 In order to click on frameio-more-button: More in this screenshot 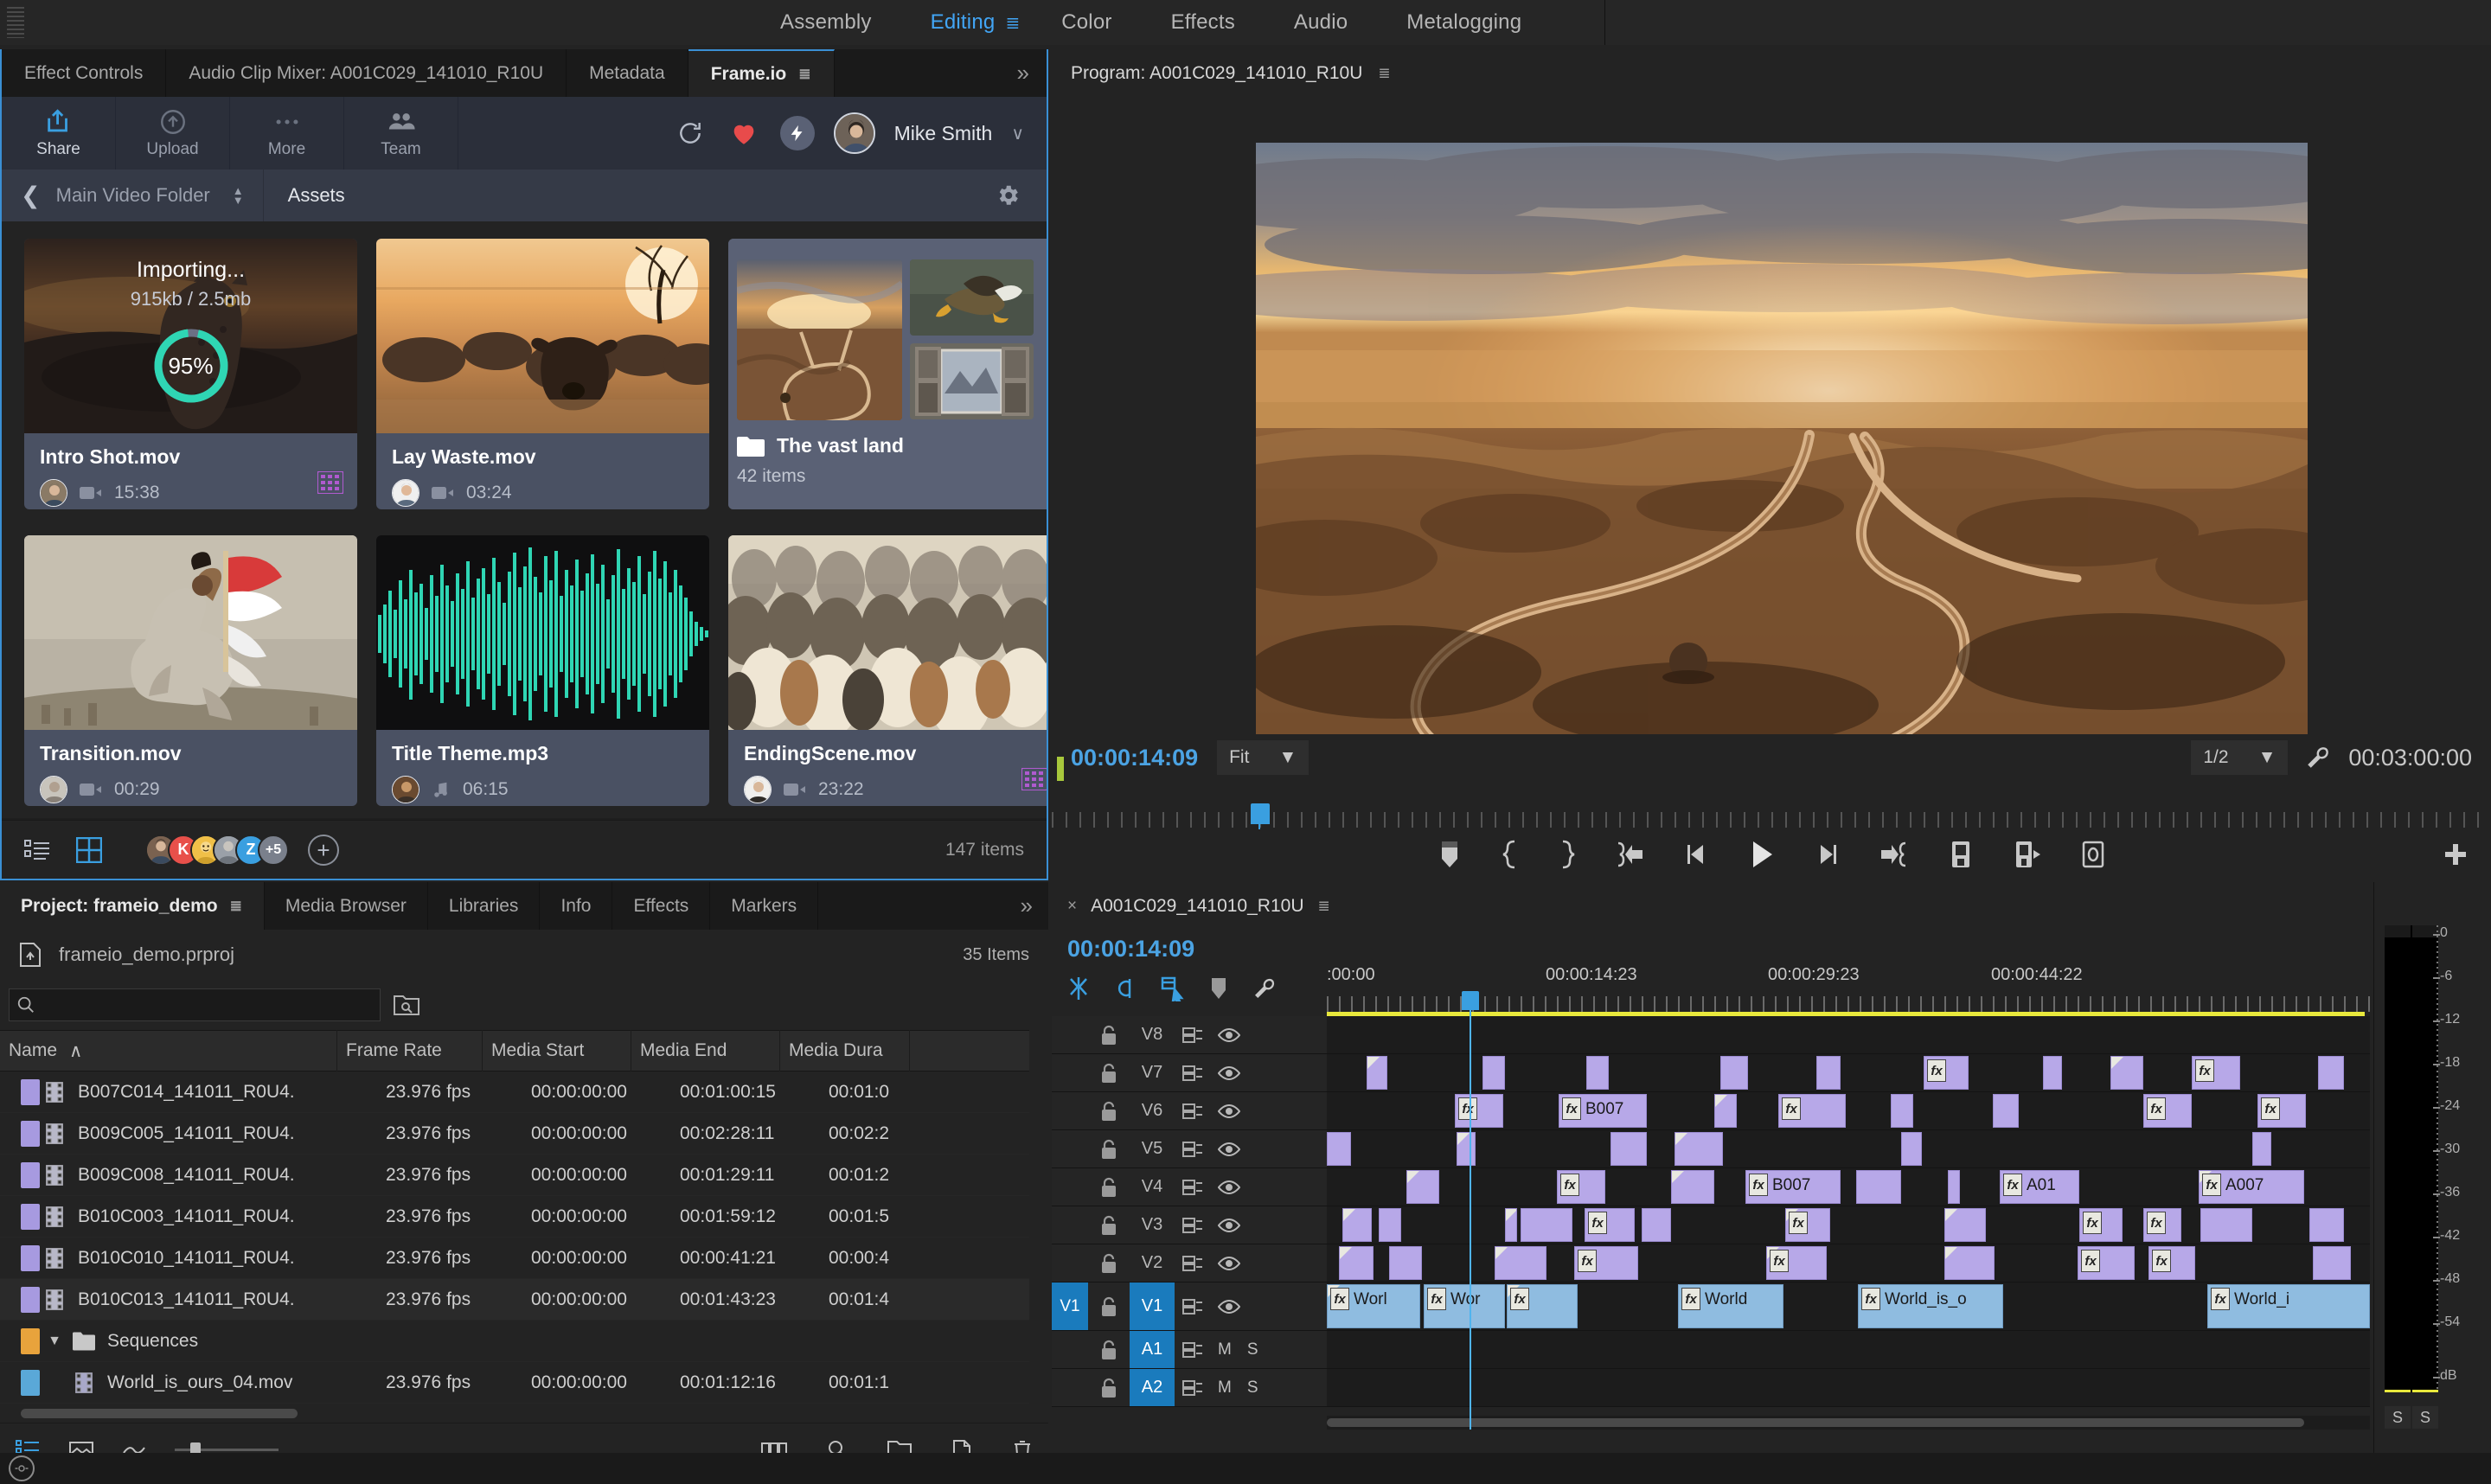, I will do `click(287, 134)`.